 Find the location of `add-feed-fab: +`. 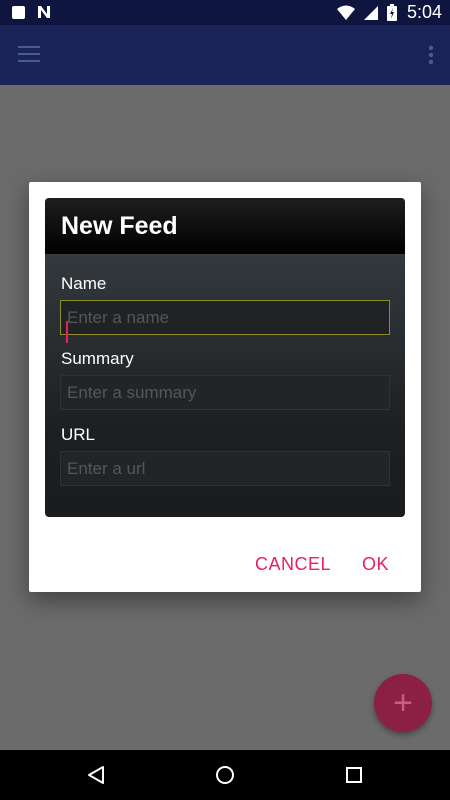

add-feed-fab: + is located at coordinates (403, 703).